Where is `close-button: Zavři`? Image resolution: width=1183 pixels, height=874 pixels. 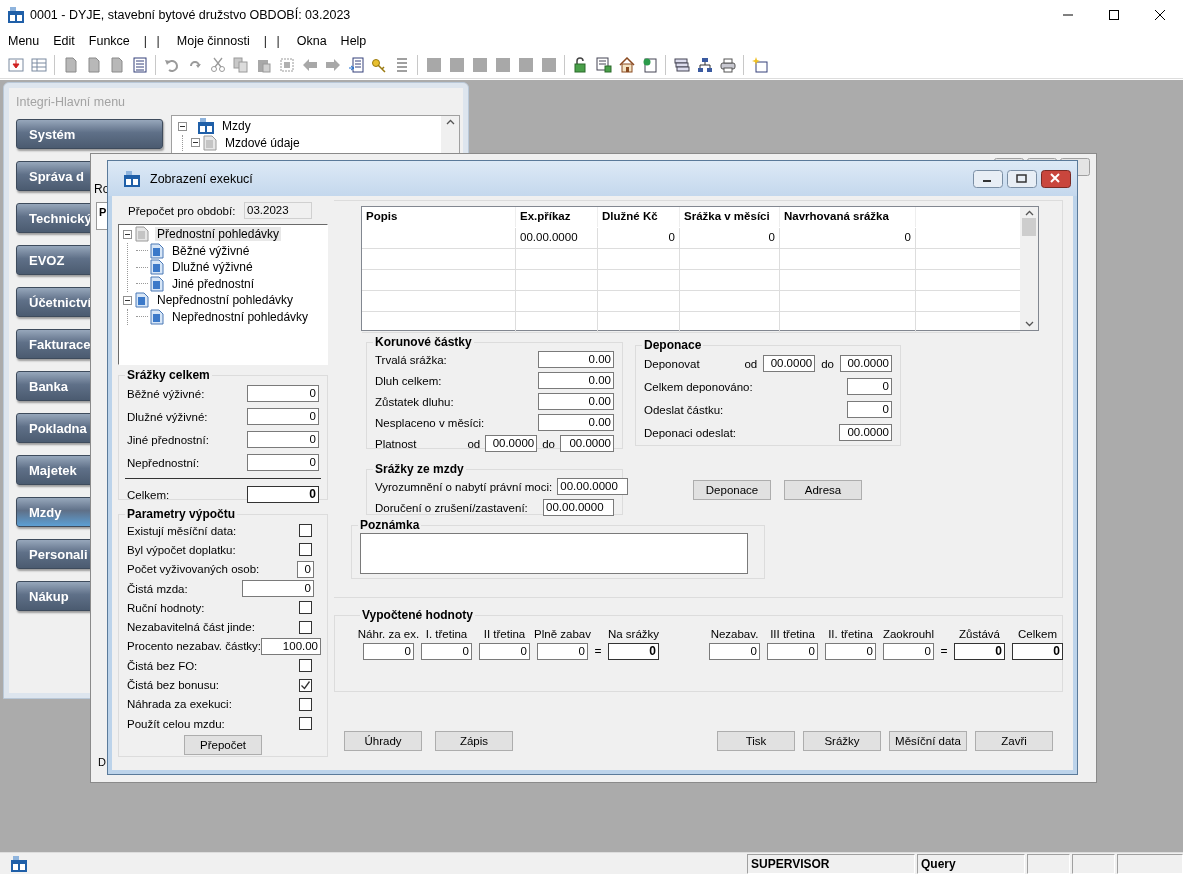
close-button: Zavři is located at coordinates (1014, 741).